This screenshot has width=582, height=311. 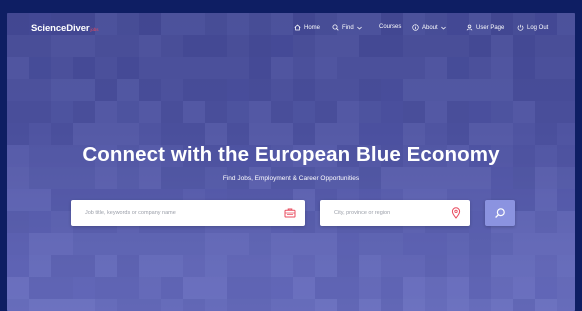 What do you see at coordinates (520, 27) in the screenshot?
I see `power-icon` at bounding box center [520, 27].